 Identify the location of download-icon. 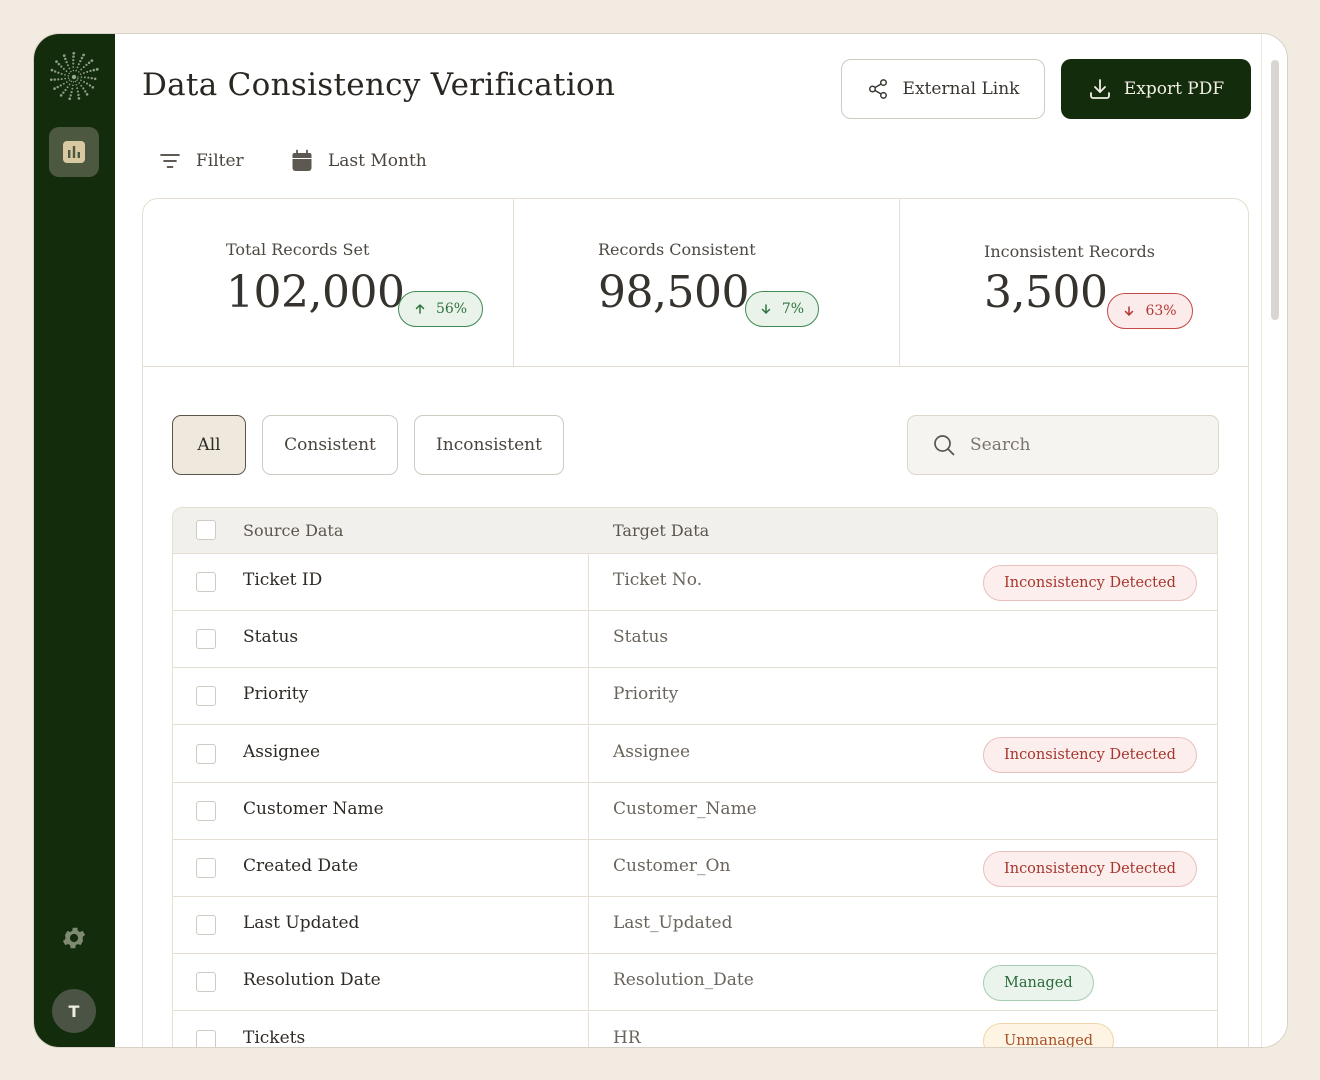
(1099, 89).